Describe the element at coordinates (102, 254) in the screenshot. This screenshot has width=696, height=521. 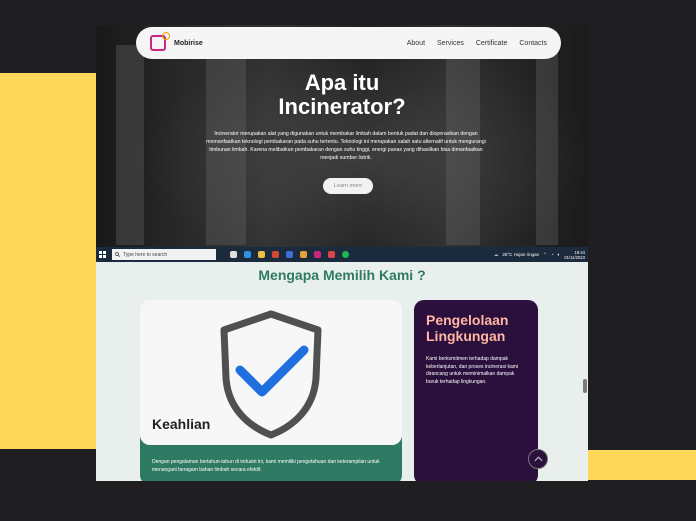
I see `windows-start-icon` at that location.